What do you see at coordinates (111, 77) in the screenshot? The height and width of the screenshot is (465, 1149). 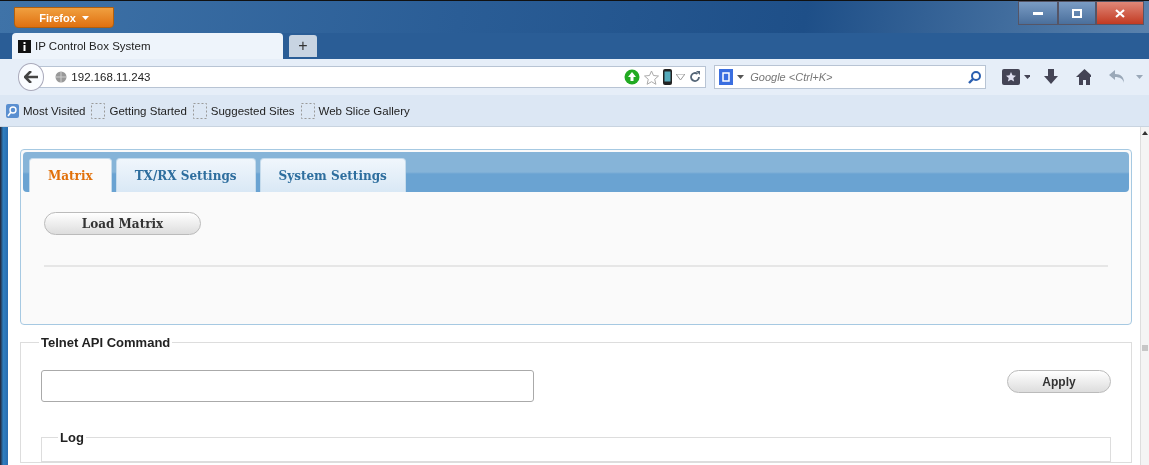 I see `url-text: 192.168.11.243` at bounding box center [111, 77].